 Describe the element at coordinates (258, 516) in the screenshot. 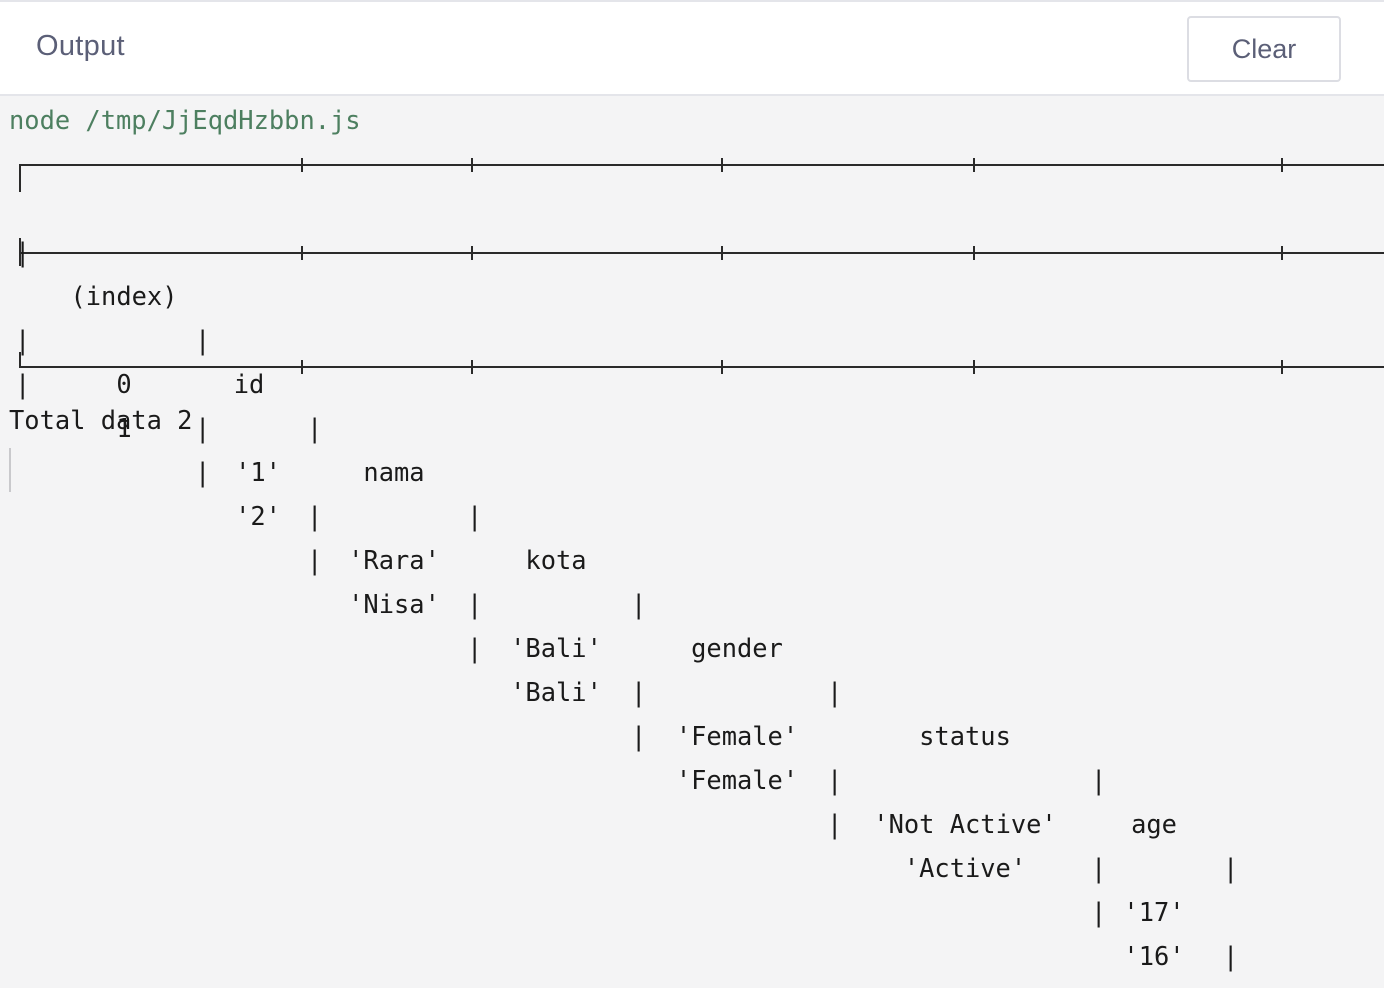

I see `cell-id: '2'` at that location.